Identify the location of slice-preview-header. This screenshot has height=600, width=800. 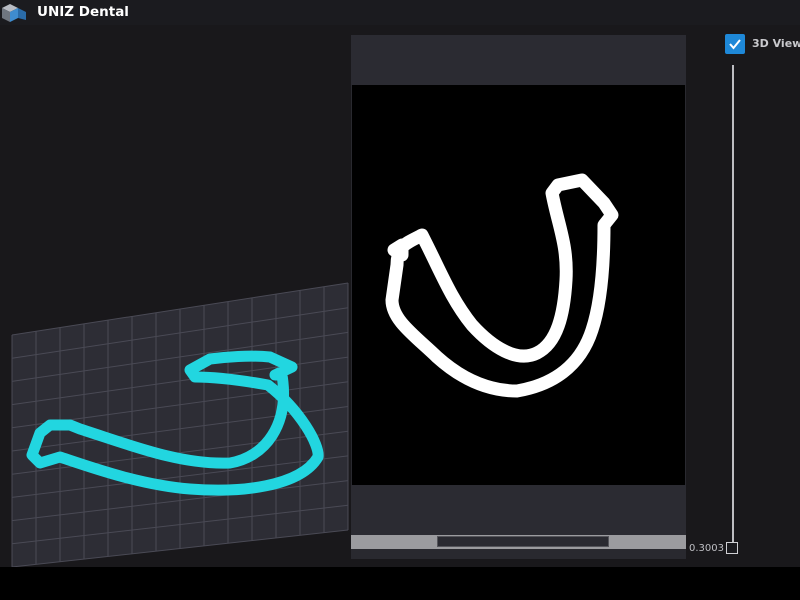
(518, 60).